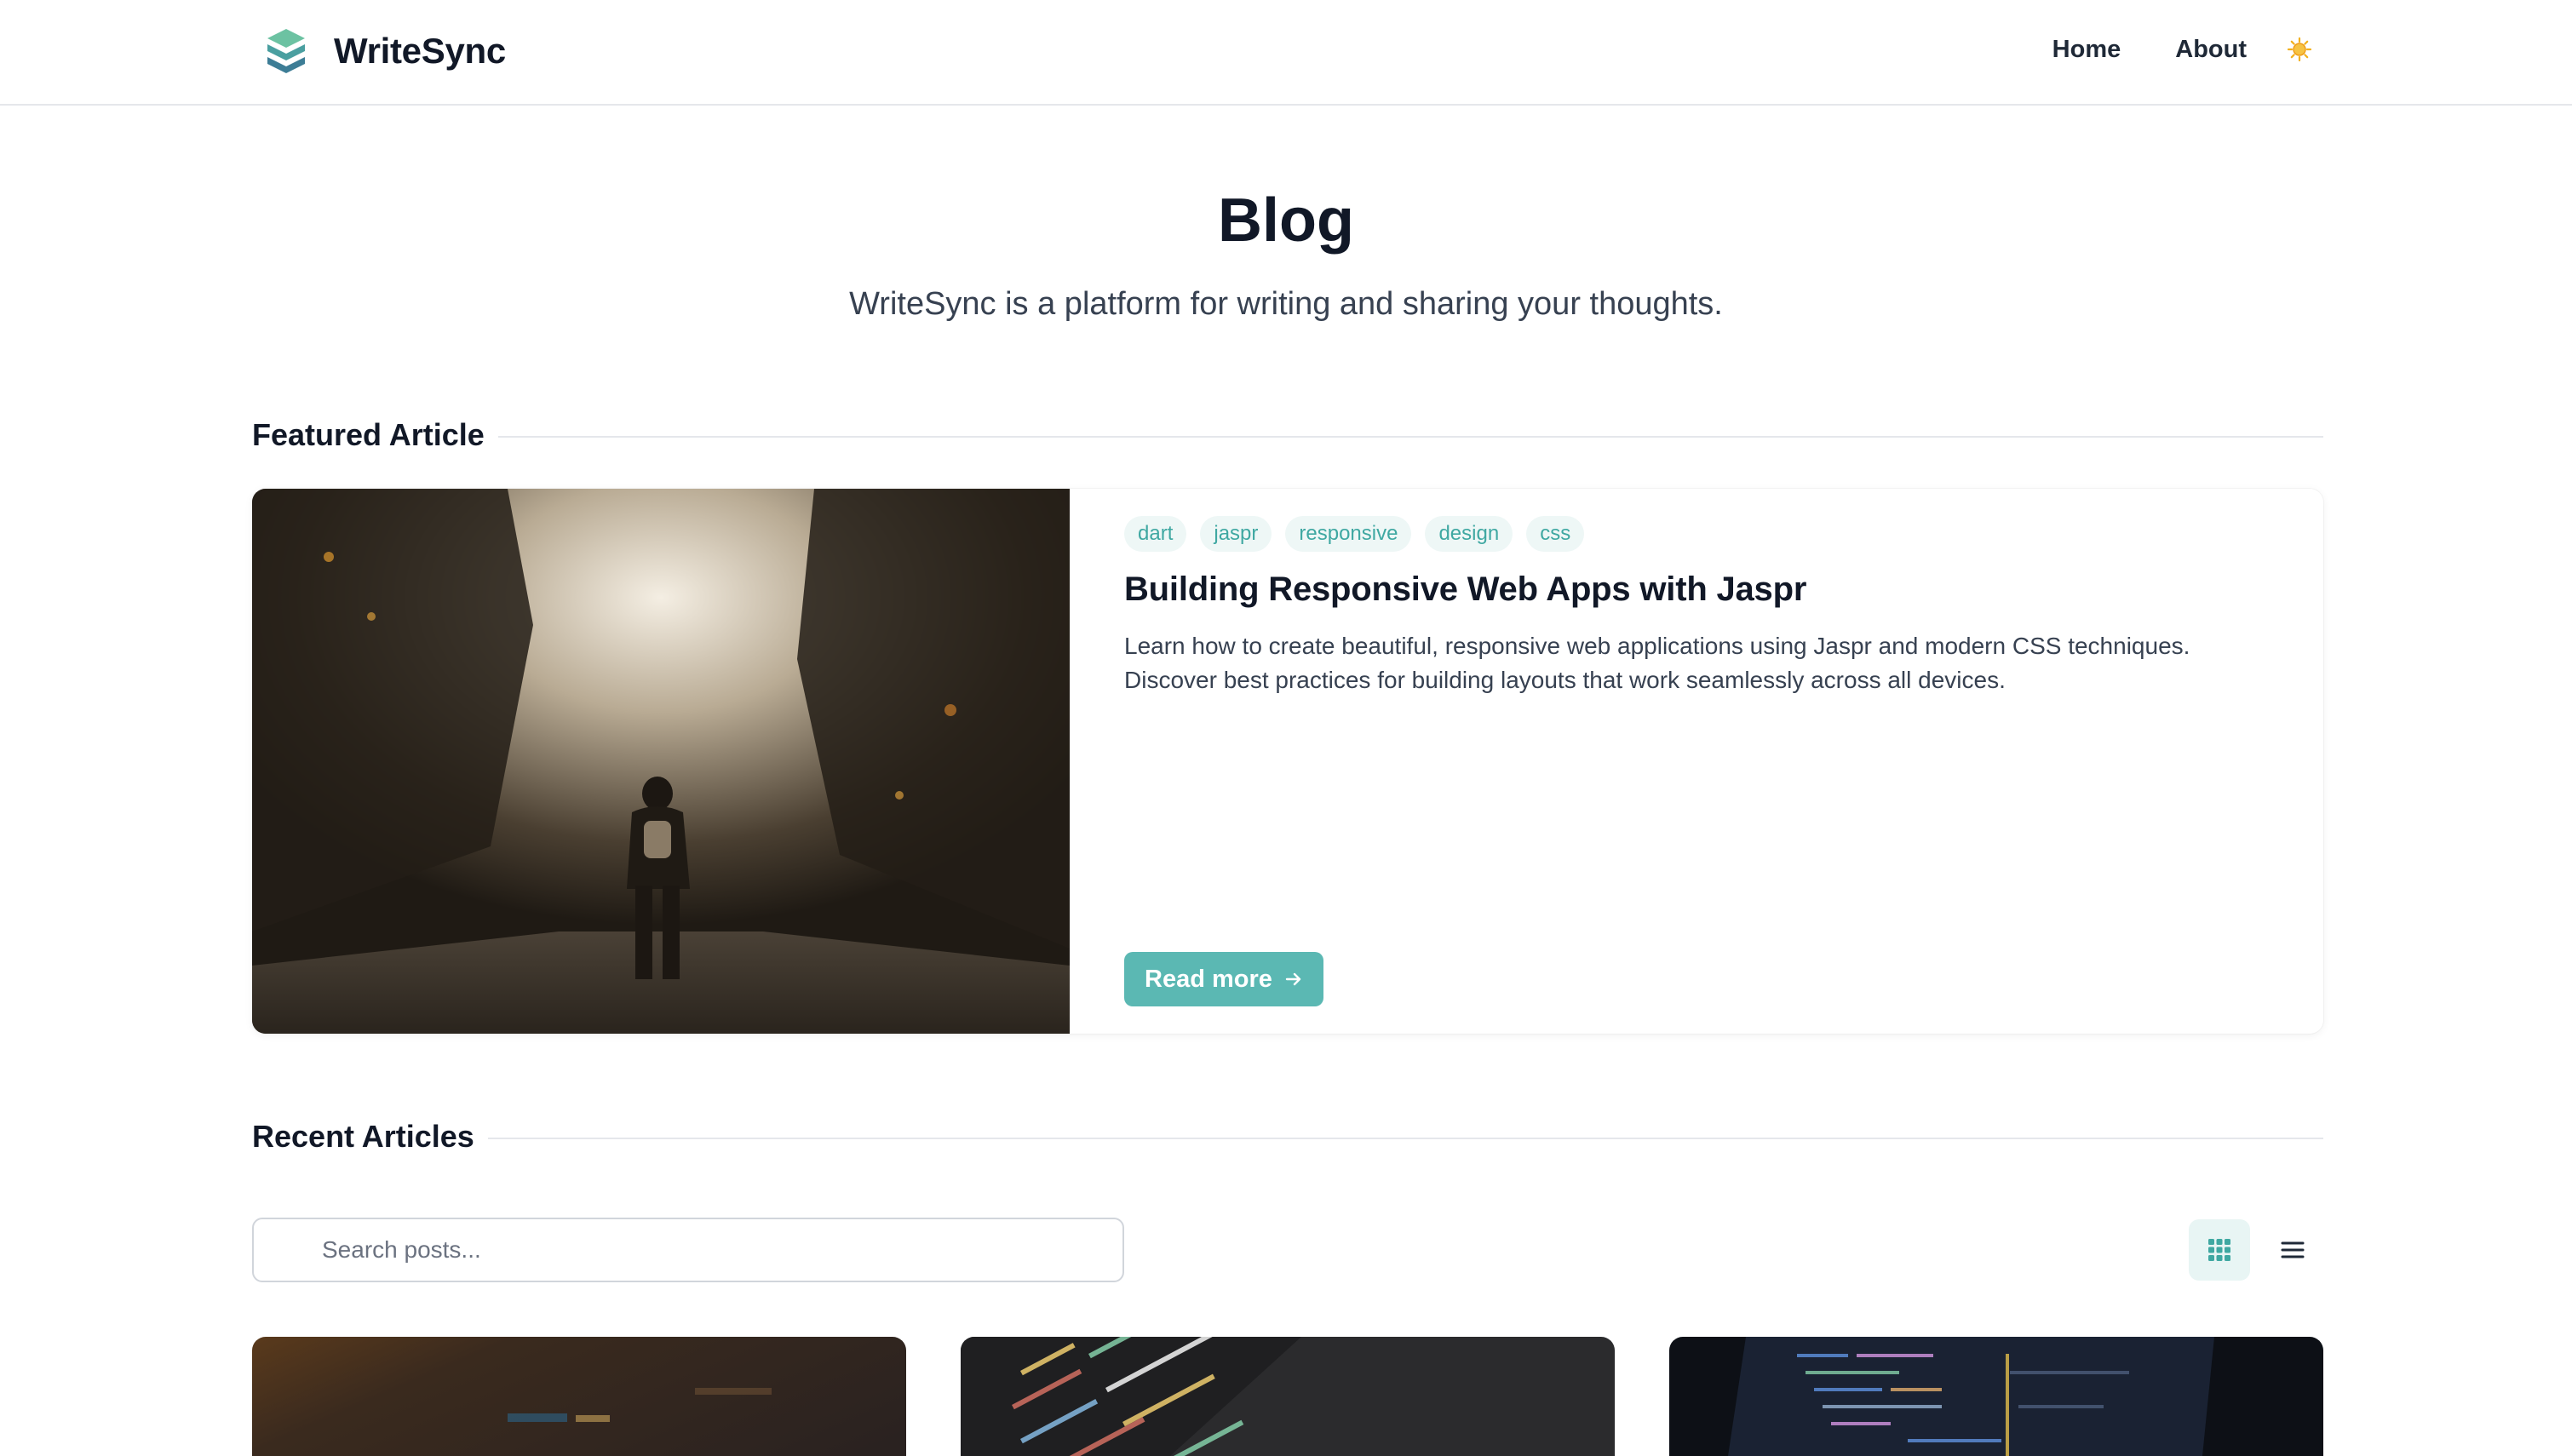 The image size is (2572, 1456). I want to click on tag-chip: dart, so click(1155, 534).